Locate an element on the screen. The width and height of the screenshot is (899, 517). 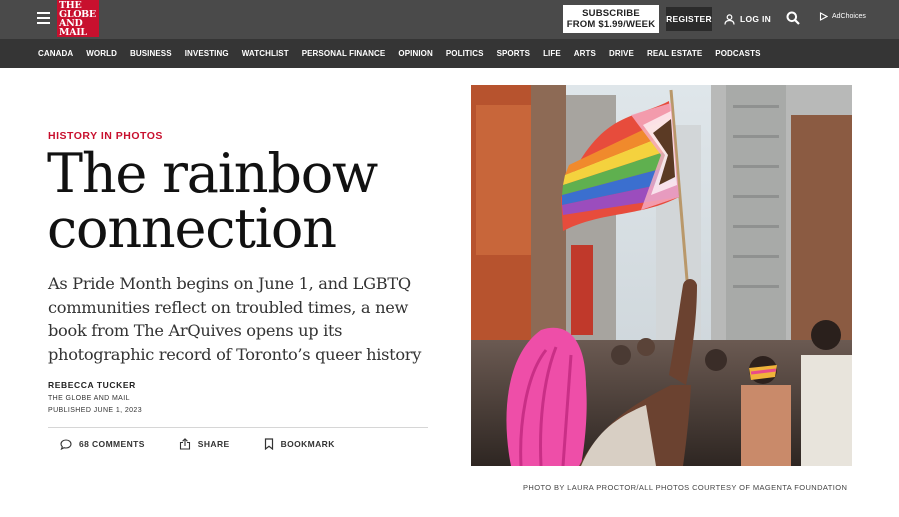
article-actions: 68 COMMENTS SHARE BOOKMARK is located at coordinates (197, 444).